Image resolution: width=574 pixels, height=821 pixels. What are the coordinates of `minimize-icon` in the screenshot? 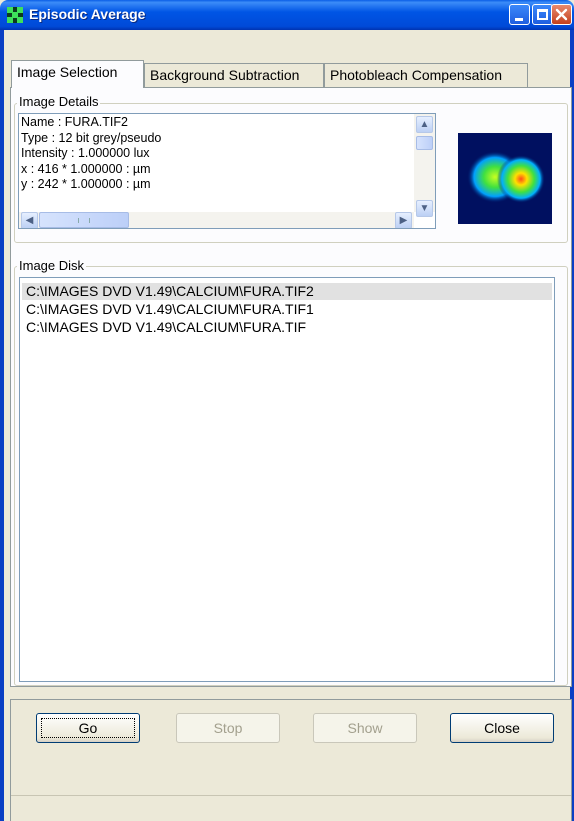 It's located at (519, 19).